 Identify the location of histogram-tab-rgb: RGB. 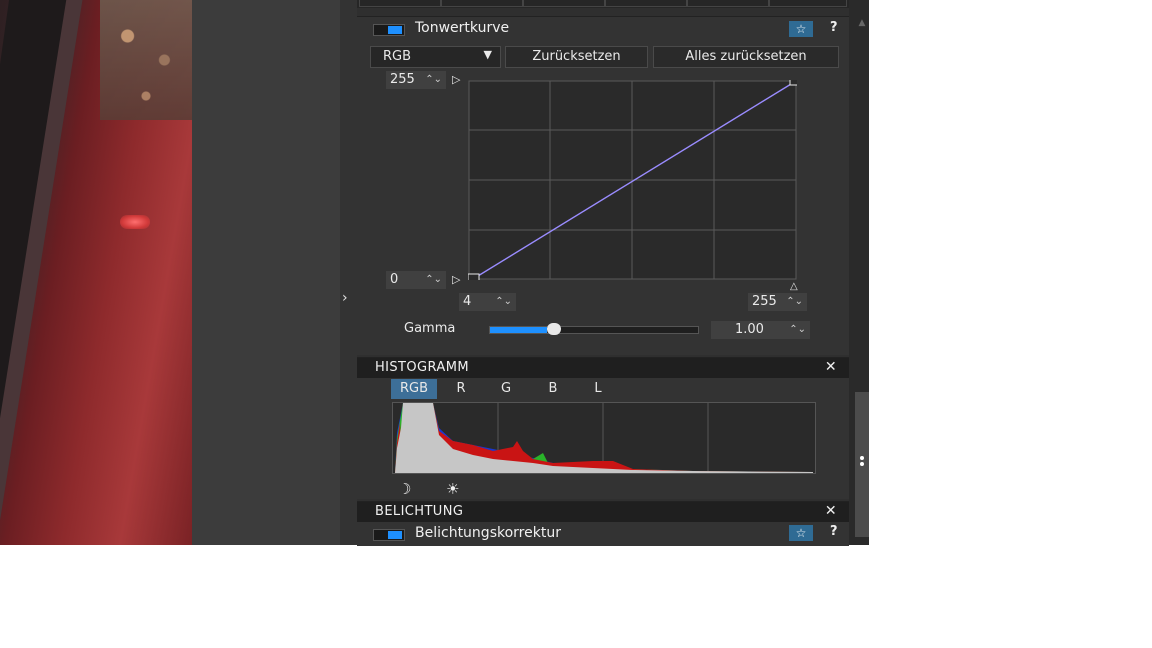
(414, 389).